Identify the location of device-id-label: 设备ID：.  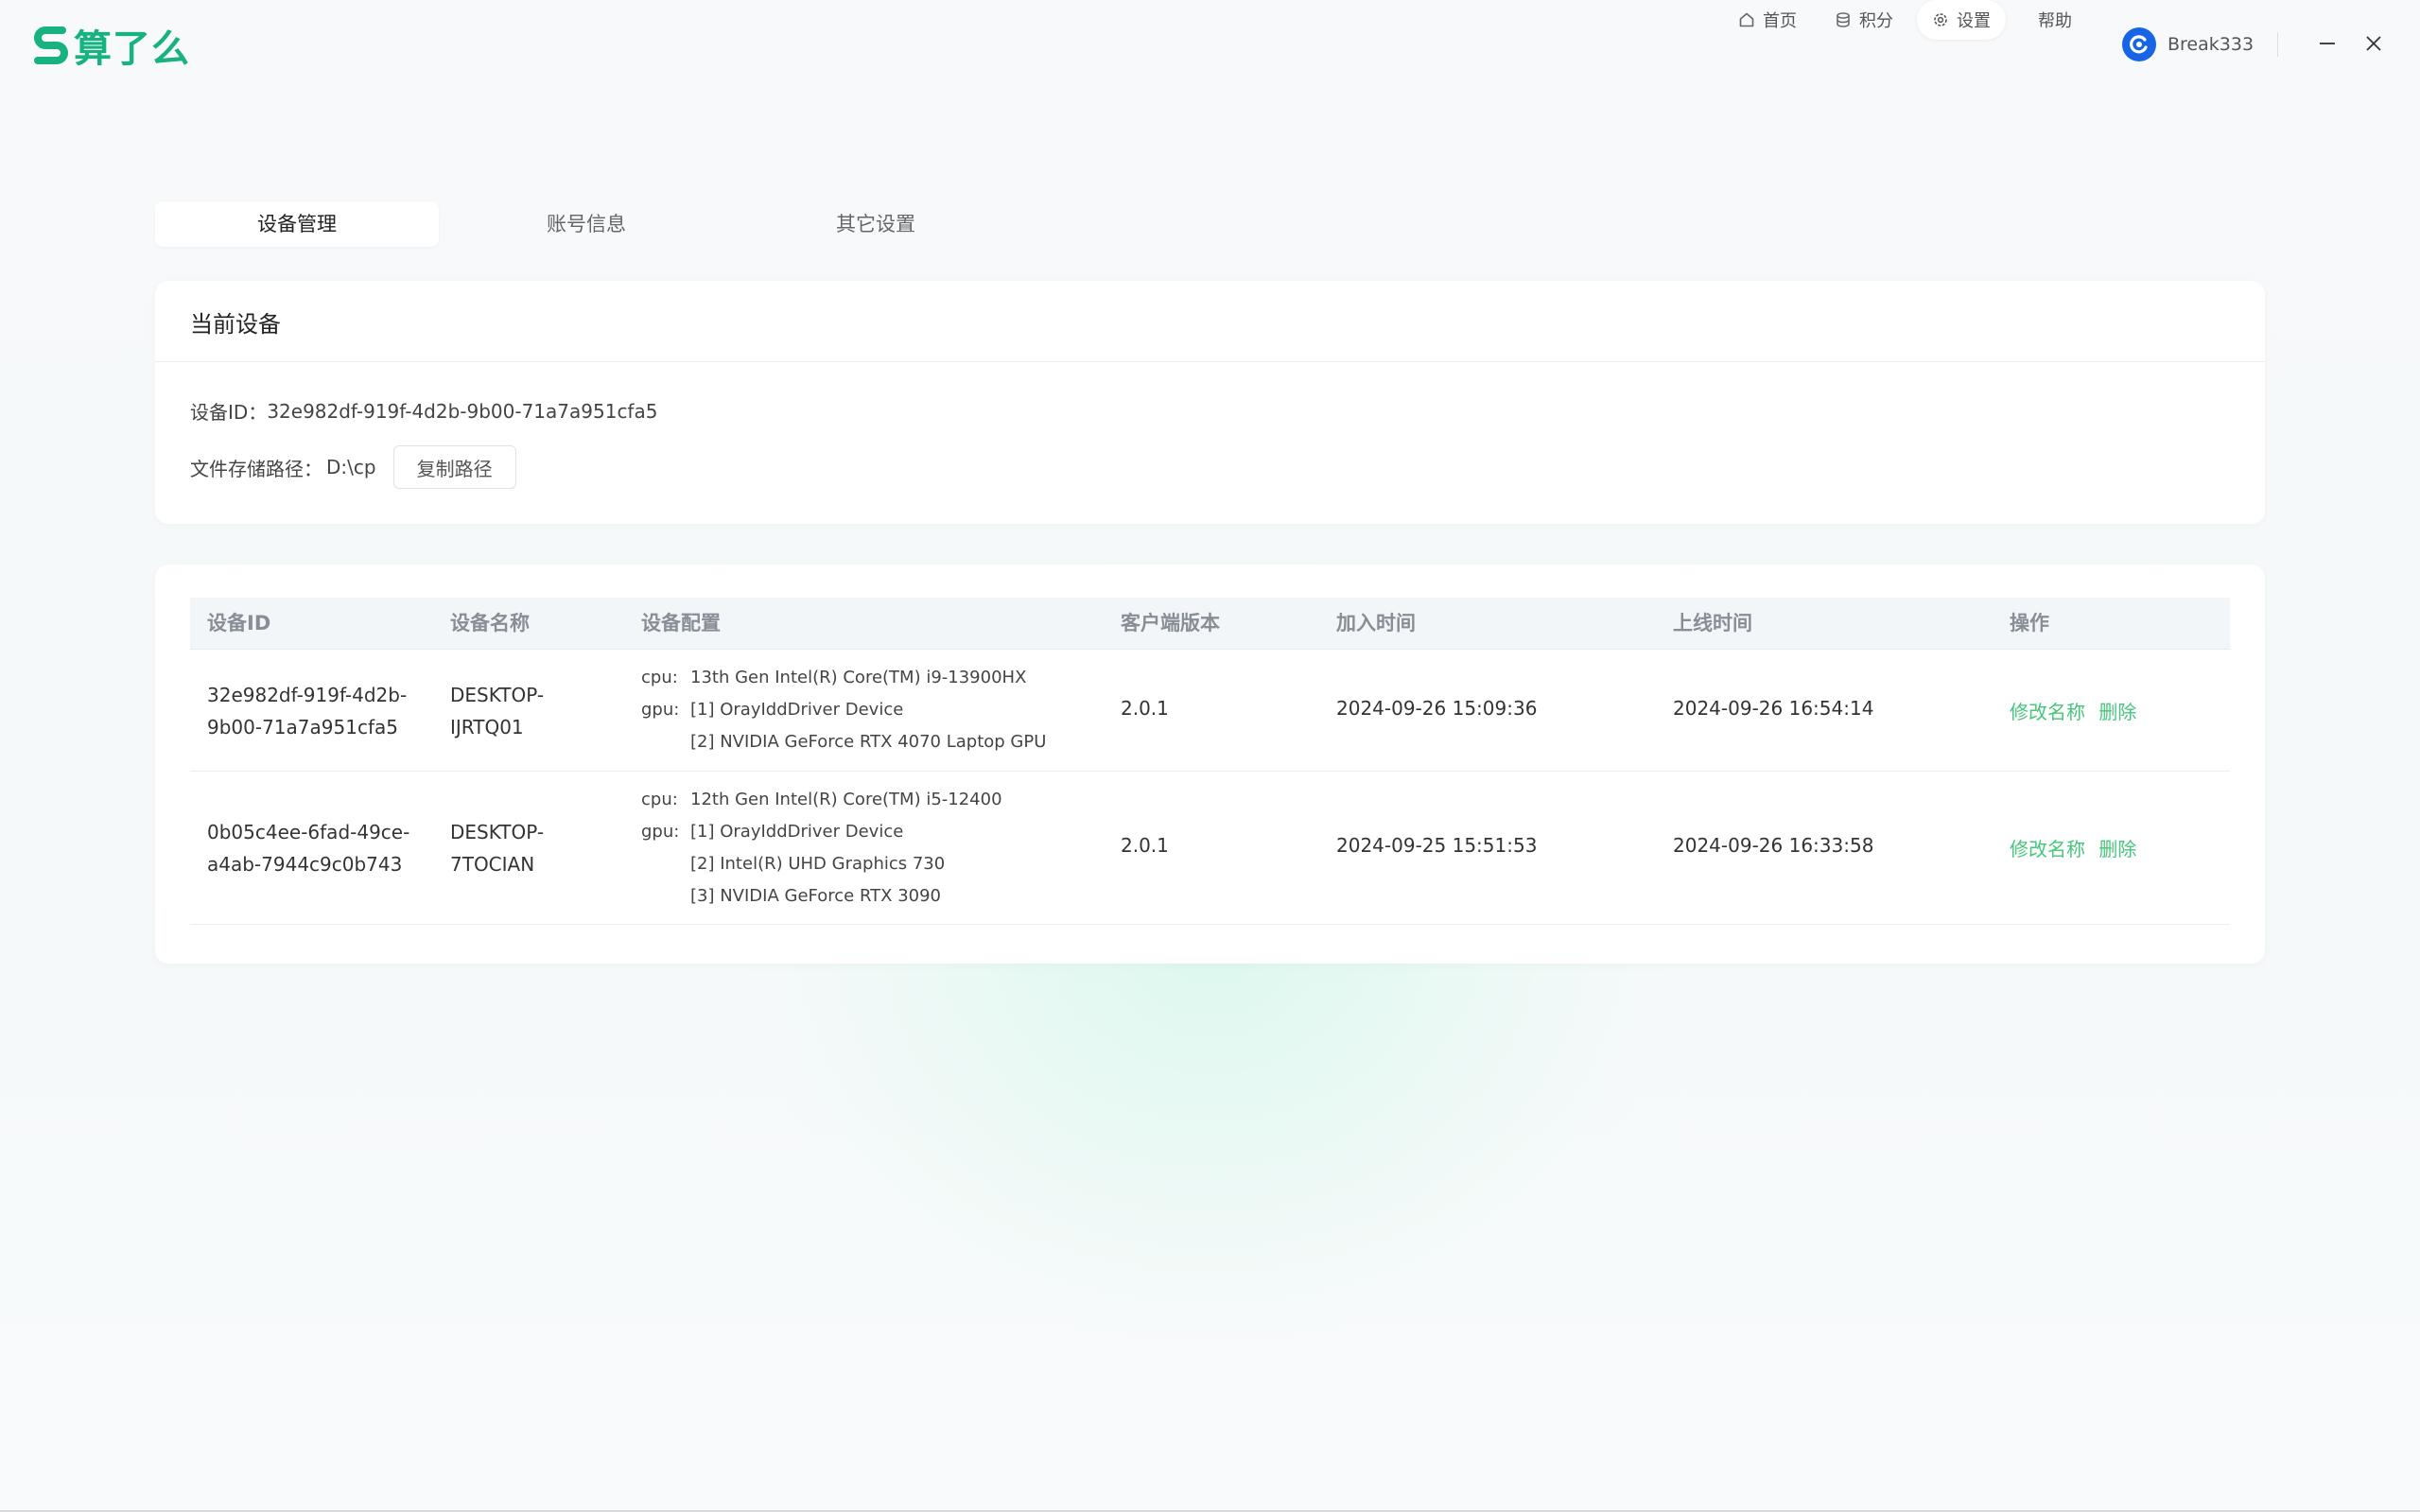
(229, 412).